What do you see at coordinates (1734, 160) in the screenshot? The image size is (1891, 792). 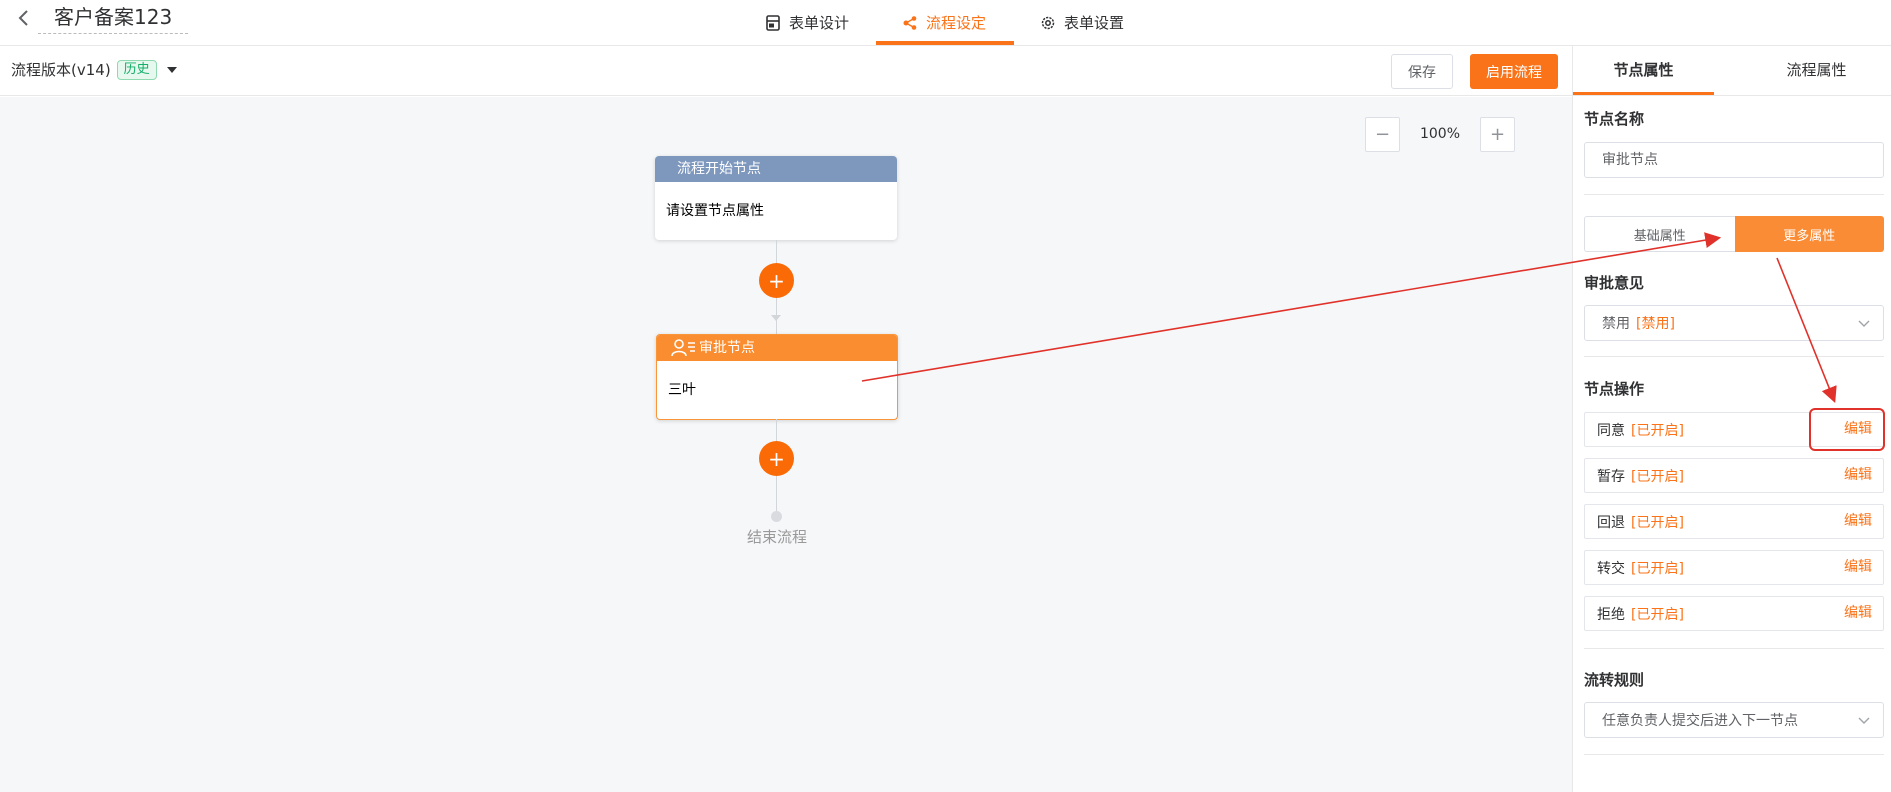 I see `node-name-input: 审批节点` at bounding box center [1734, 160].